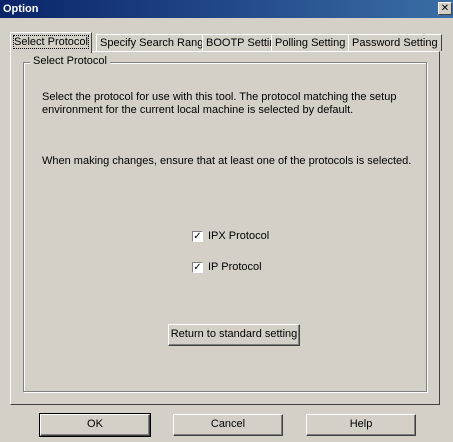 This screenshot has width=453, height=442. I want to click on title-bar: Option ✕, so click(226, 9).